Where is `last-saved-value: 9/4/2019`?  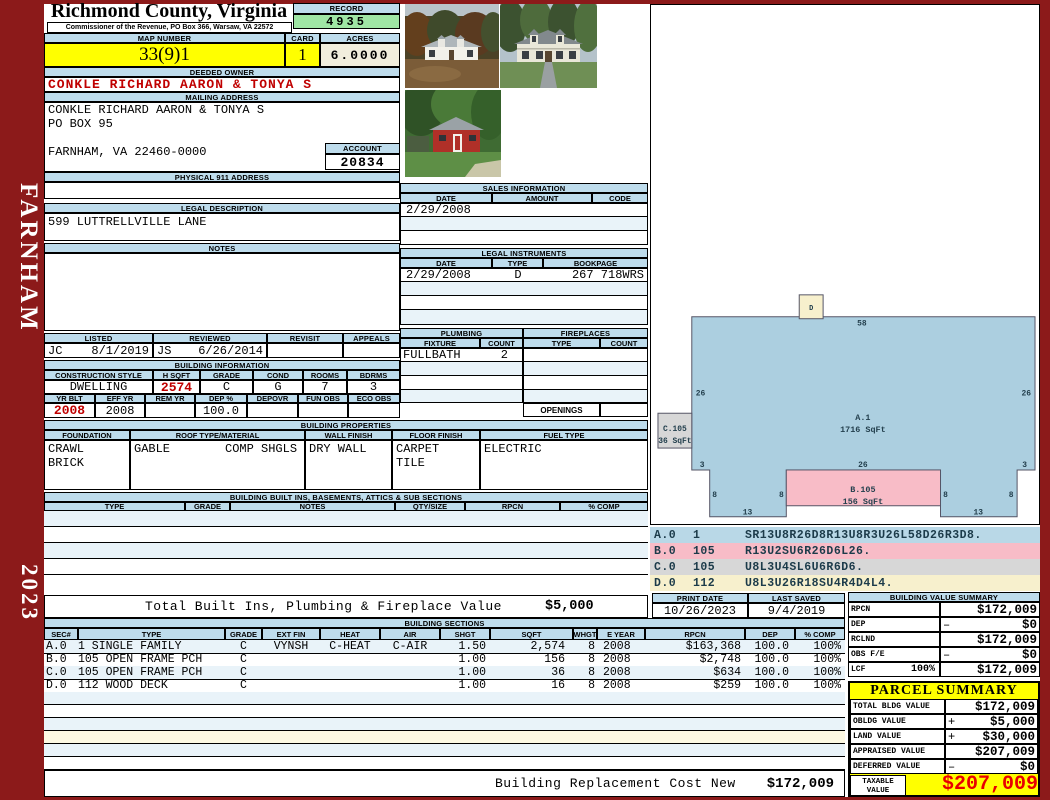 last-saved-value: 9/4/2019 is located at coordinates (796, 610).